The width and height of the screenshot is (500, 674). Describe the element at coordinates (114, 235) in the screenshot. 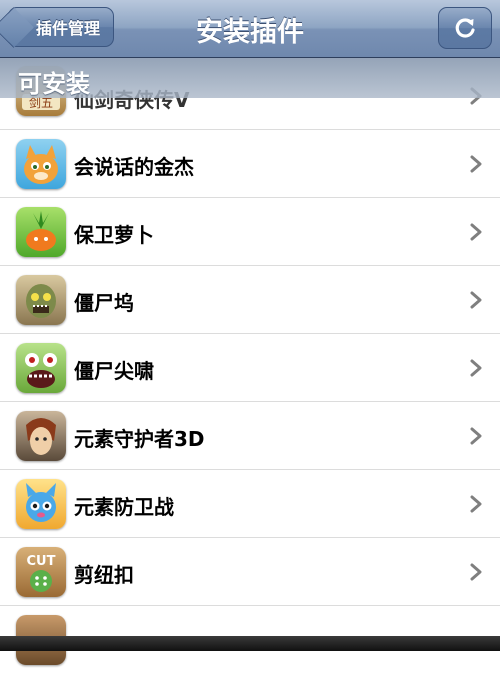

I see `list-item-label: 保卫萝卜` at that location.